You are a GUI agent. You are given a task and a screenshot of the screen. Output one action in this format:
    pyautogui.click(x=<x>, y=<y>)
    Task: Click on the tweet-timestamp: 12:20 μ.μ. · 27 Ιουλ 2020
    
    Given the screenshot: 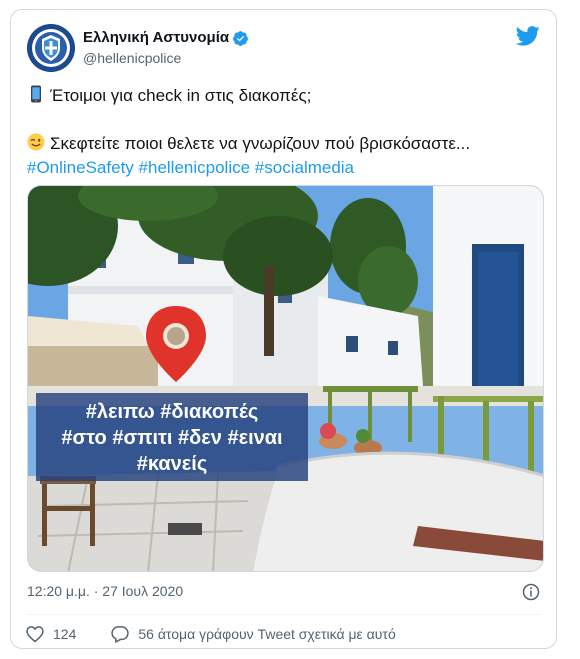 What is the action you would take?
    pyautogui.click(x=105, y=591)
    